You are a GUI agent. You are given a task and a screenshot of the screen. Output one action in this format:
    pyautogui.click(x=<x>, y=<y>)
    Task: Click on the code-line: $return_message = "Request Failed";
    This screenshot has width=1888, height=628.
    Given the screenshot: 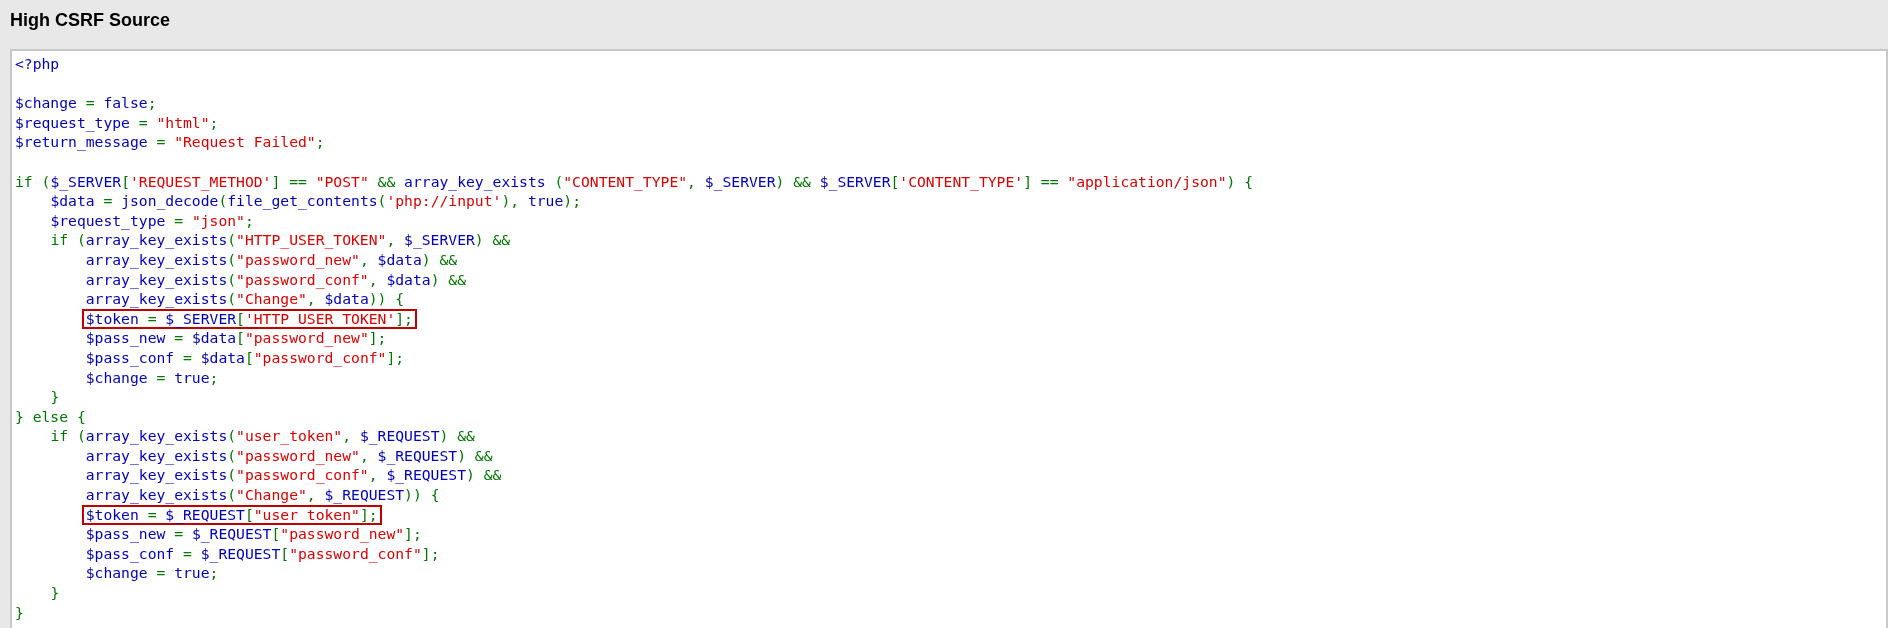 What is the action you would take?
    pyautogui.click(x=170, y=142)
    